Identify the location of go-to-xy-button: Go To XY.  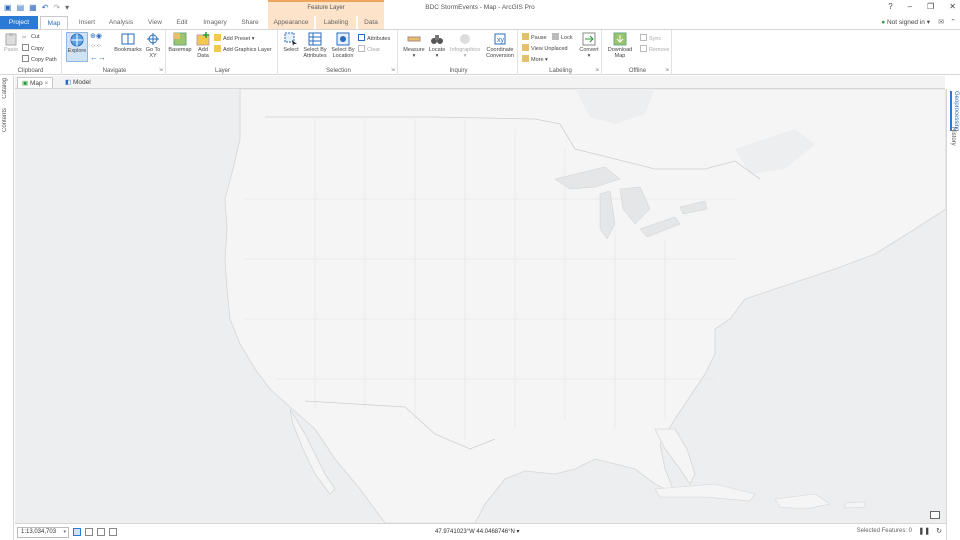
(153, 45).